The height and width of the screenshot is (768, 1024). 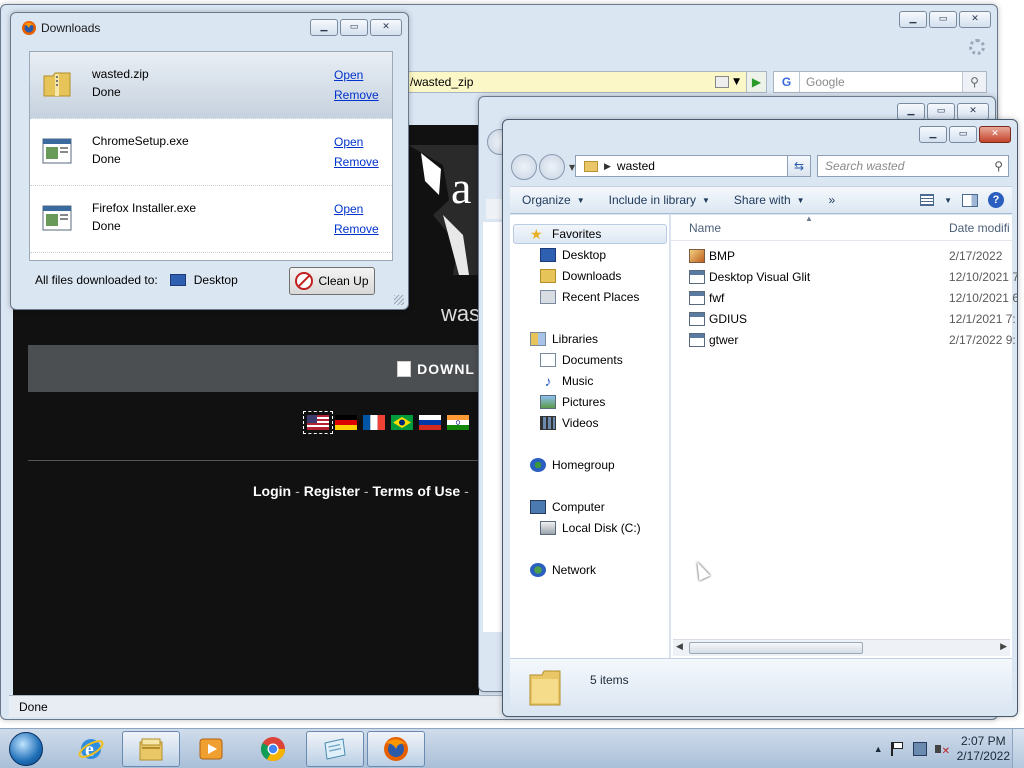 What do you see at coordinates (970, 200) in the screenshot?
I see `preview-pane-icon` at bounding box center [970, 200].